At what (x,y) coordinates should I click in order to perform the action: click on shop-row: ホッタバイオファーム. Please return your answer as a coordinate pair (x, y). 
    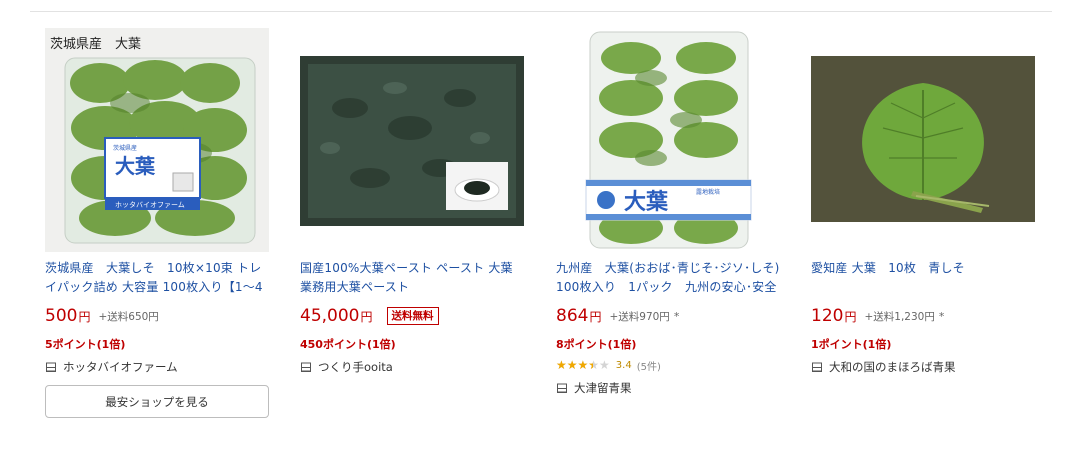
    Looking at the image, I should click on (165, 367).